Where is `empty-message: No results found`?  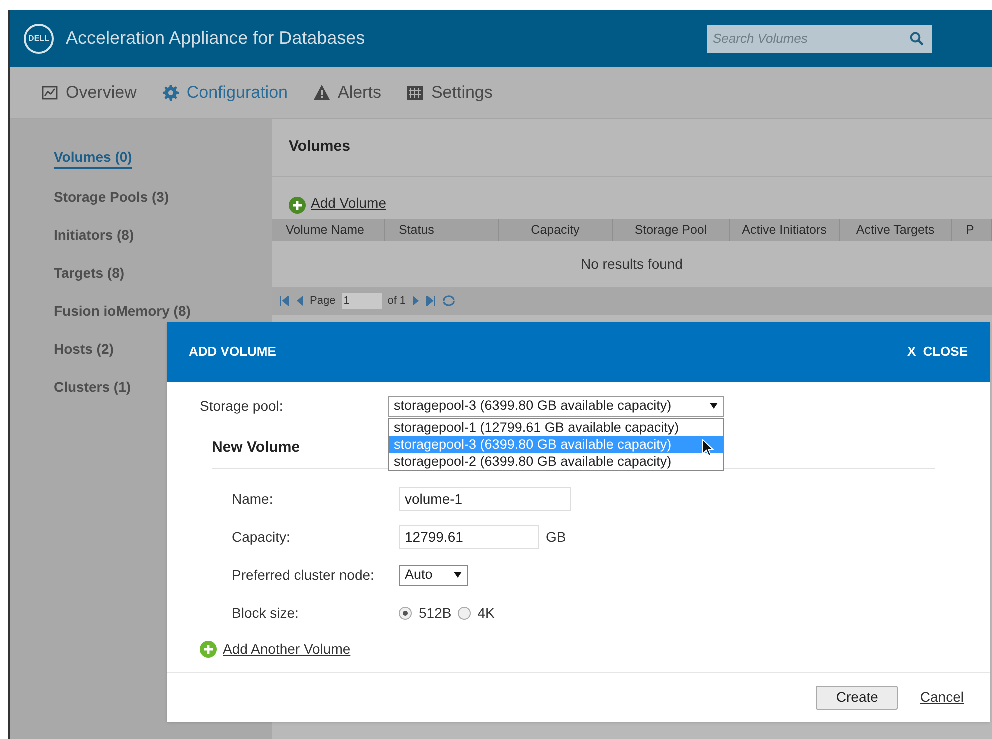 empty-message: No results found is located at coordinates (632, 264).